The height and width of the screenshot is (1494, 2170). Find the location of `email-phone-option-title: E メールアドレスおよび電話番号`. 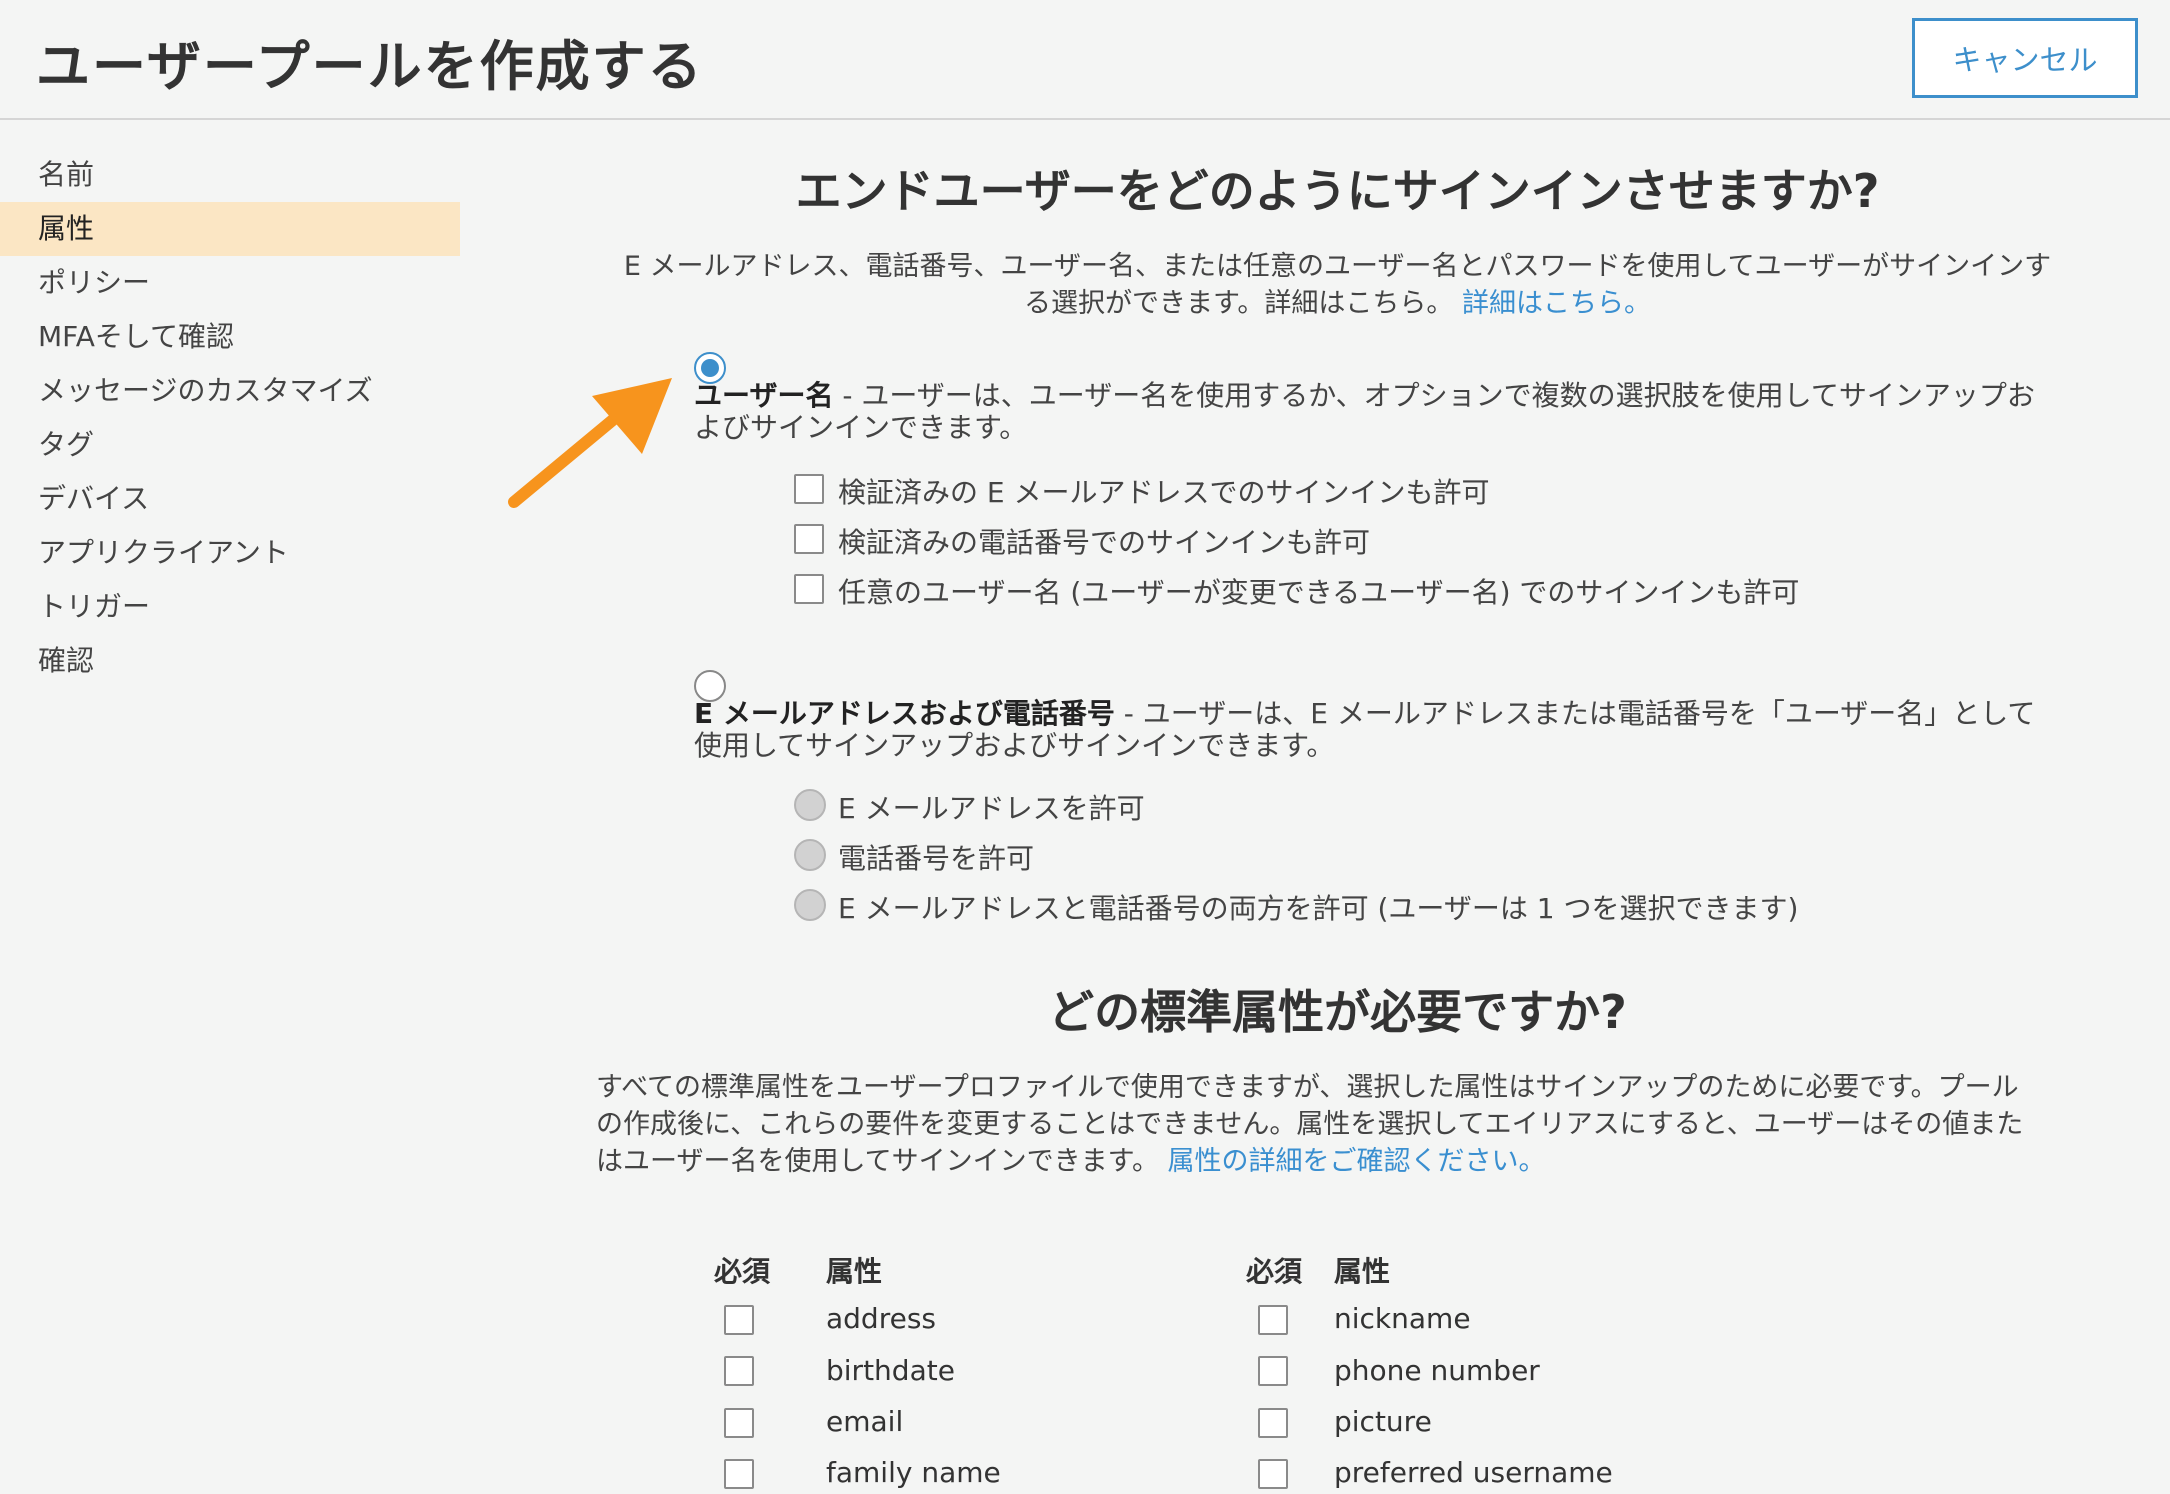

email-phone-option-title: E メールアドレスおよび電話番号 is located at coordinates (904, 713).